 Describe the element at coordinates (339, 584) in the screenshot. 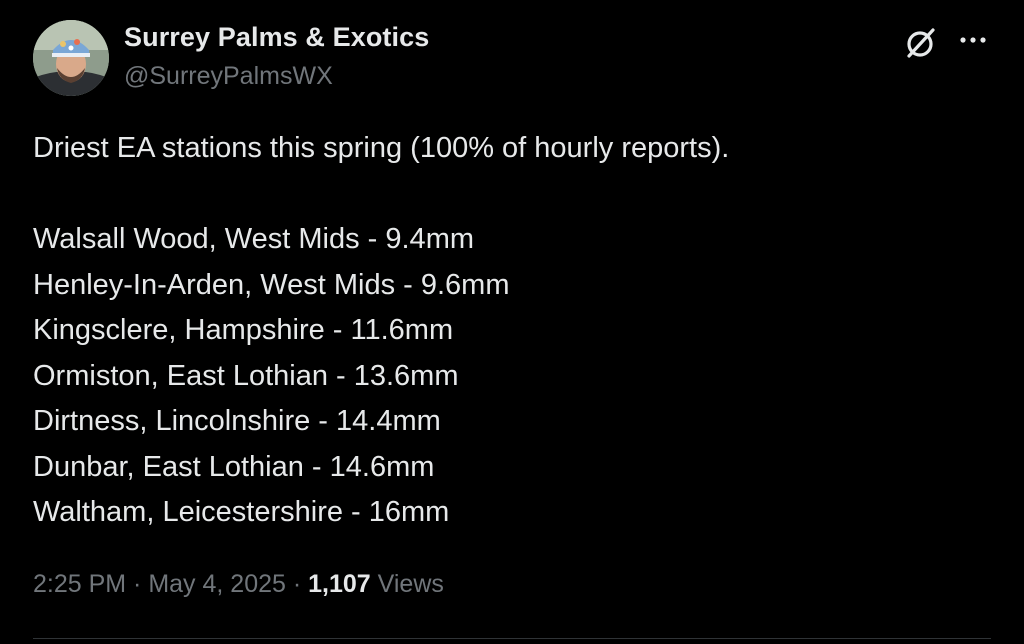

I see `views-count: 1,107` at that location.